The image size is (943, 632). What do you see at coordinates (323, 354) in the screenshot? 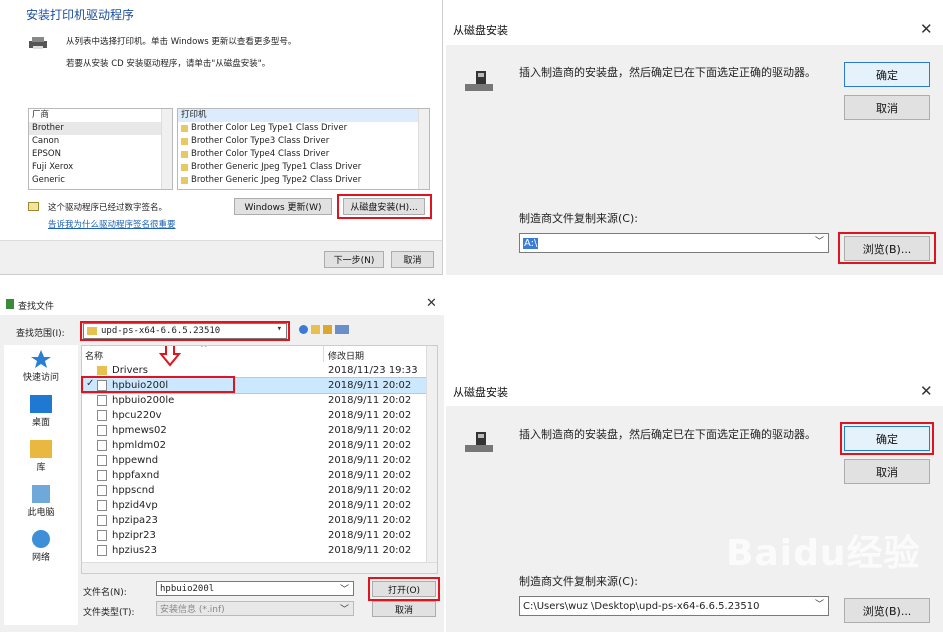
I see `header-divider` at bounding box center [323, 354].